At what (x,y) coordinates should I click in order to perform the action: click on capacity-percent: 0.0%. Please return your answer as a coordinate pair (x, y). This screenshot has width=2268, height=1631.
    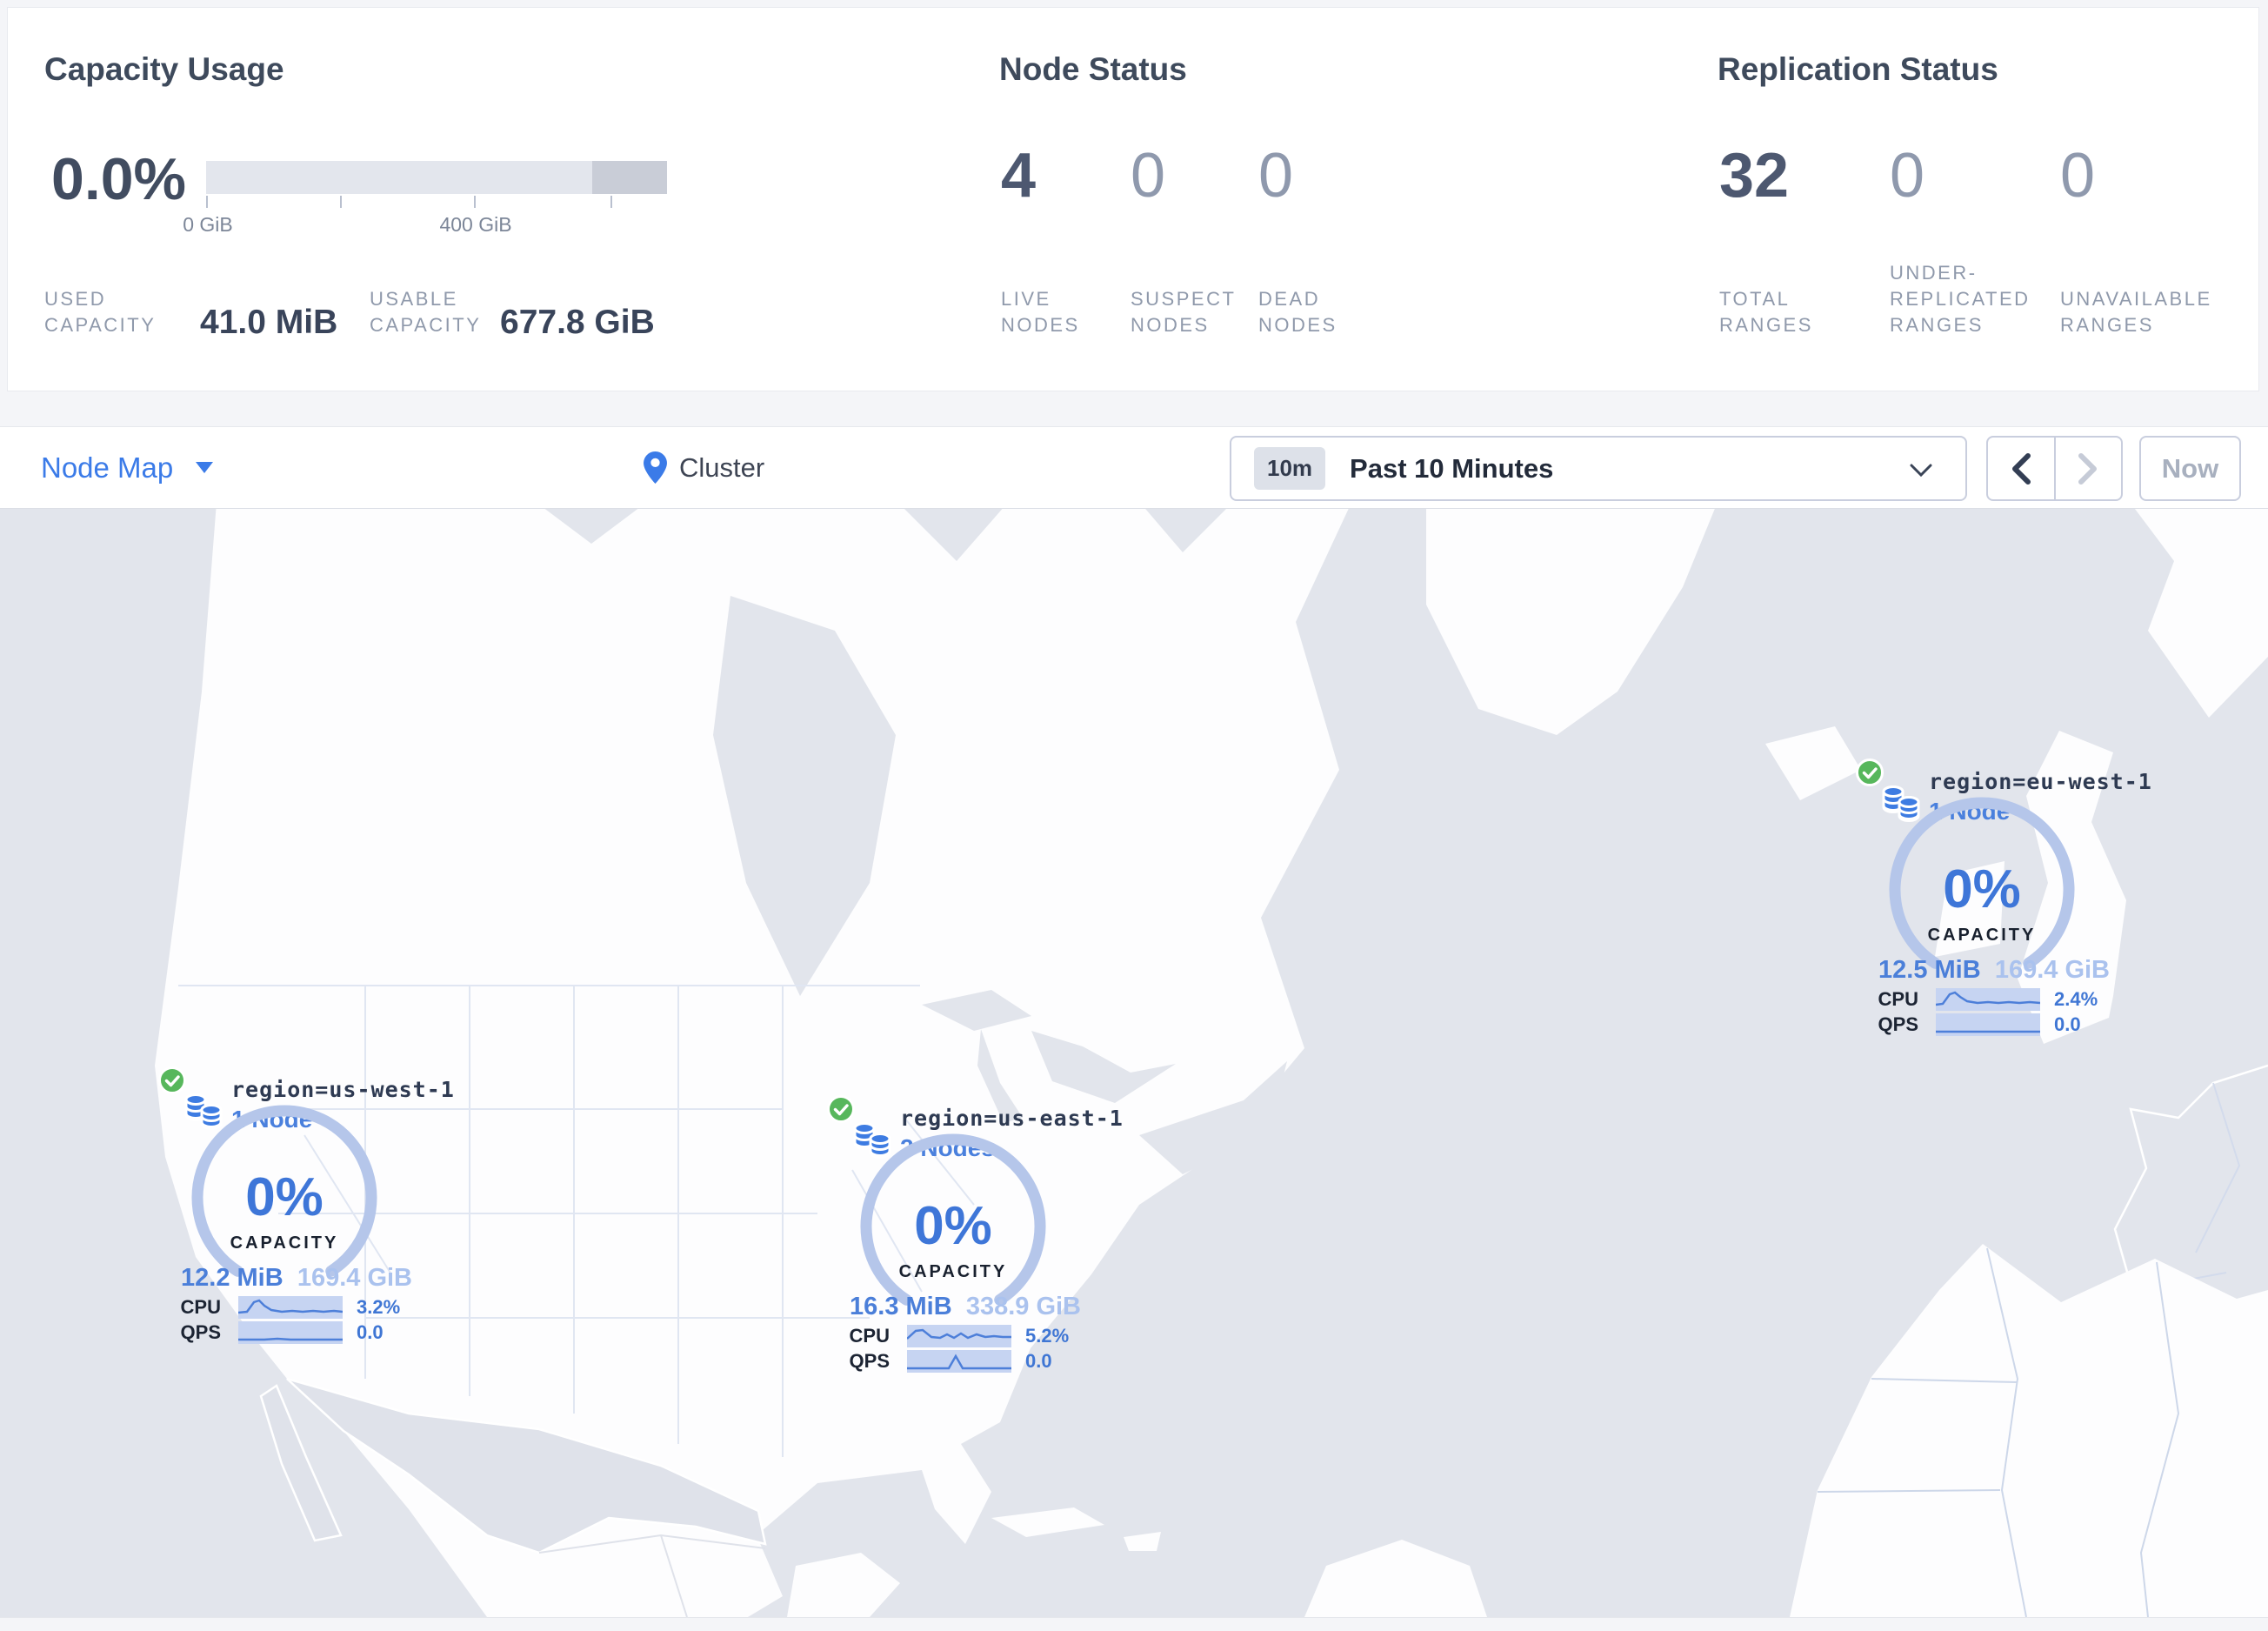
    Looking at the image, I should click on (118, 179).